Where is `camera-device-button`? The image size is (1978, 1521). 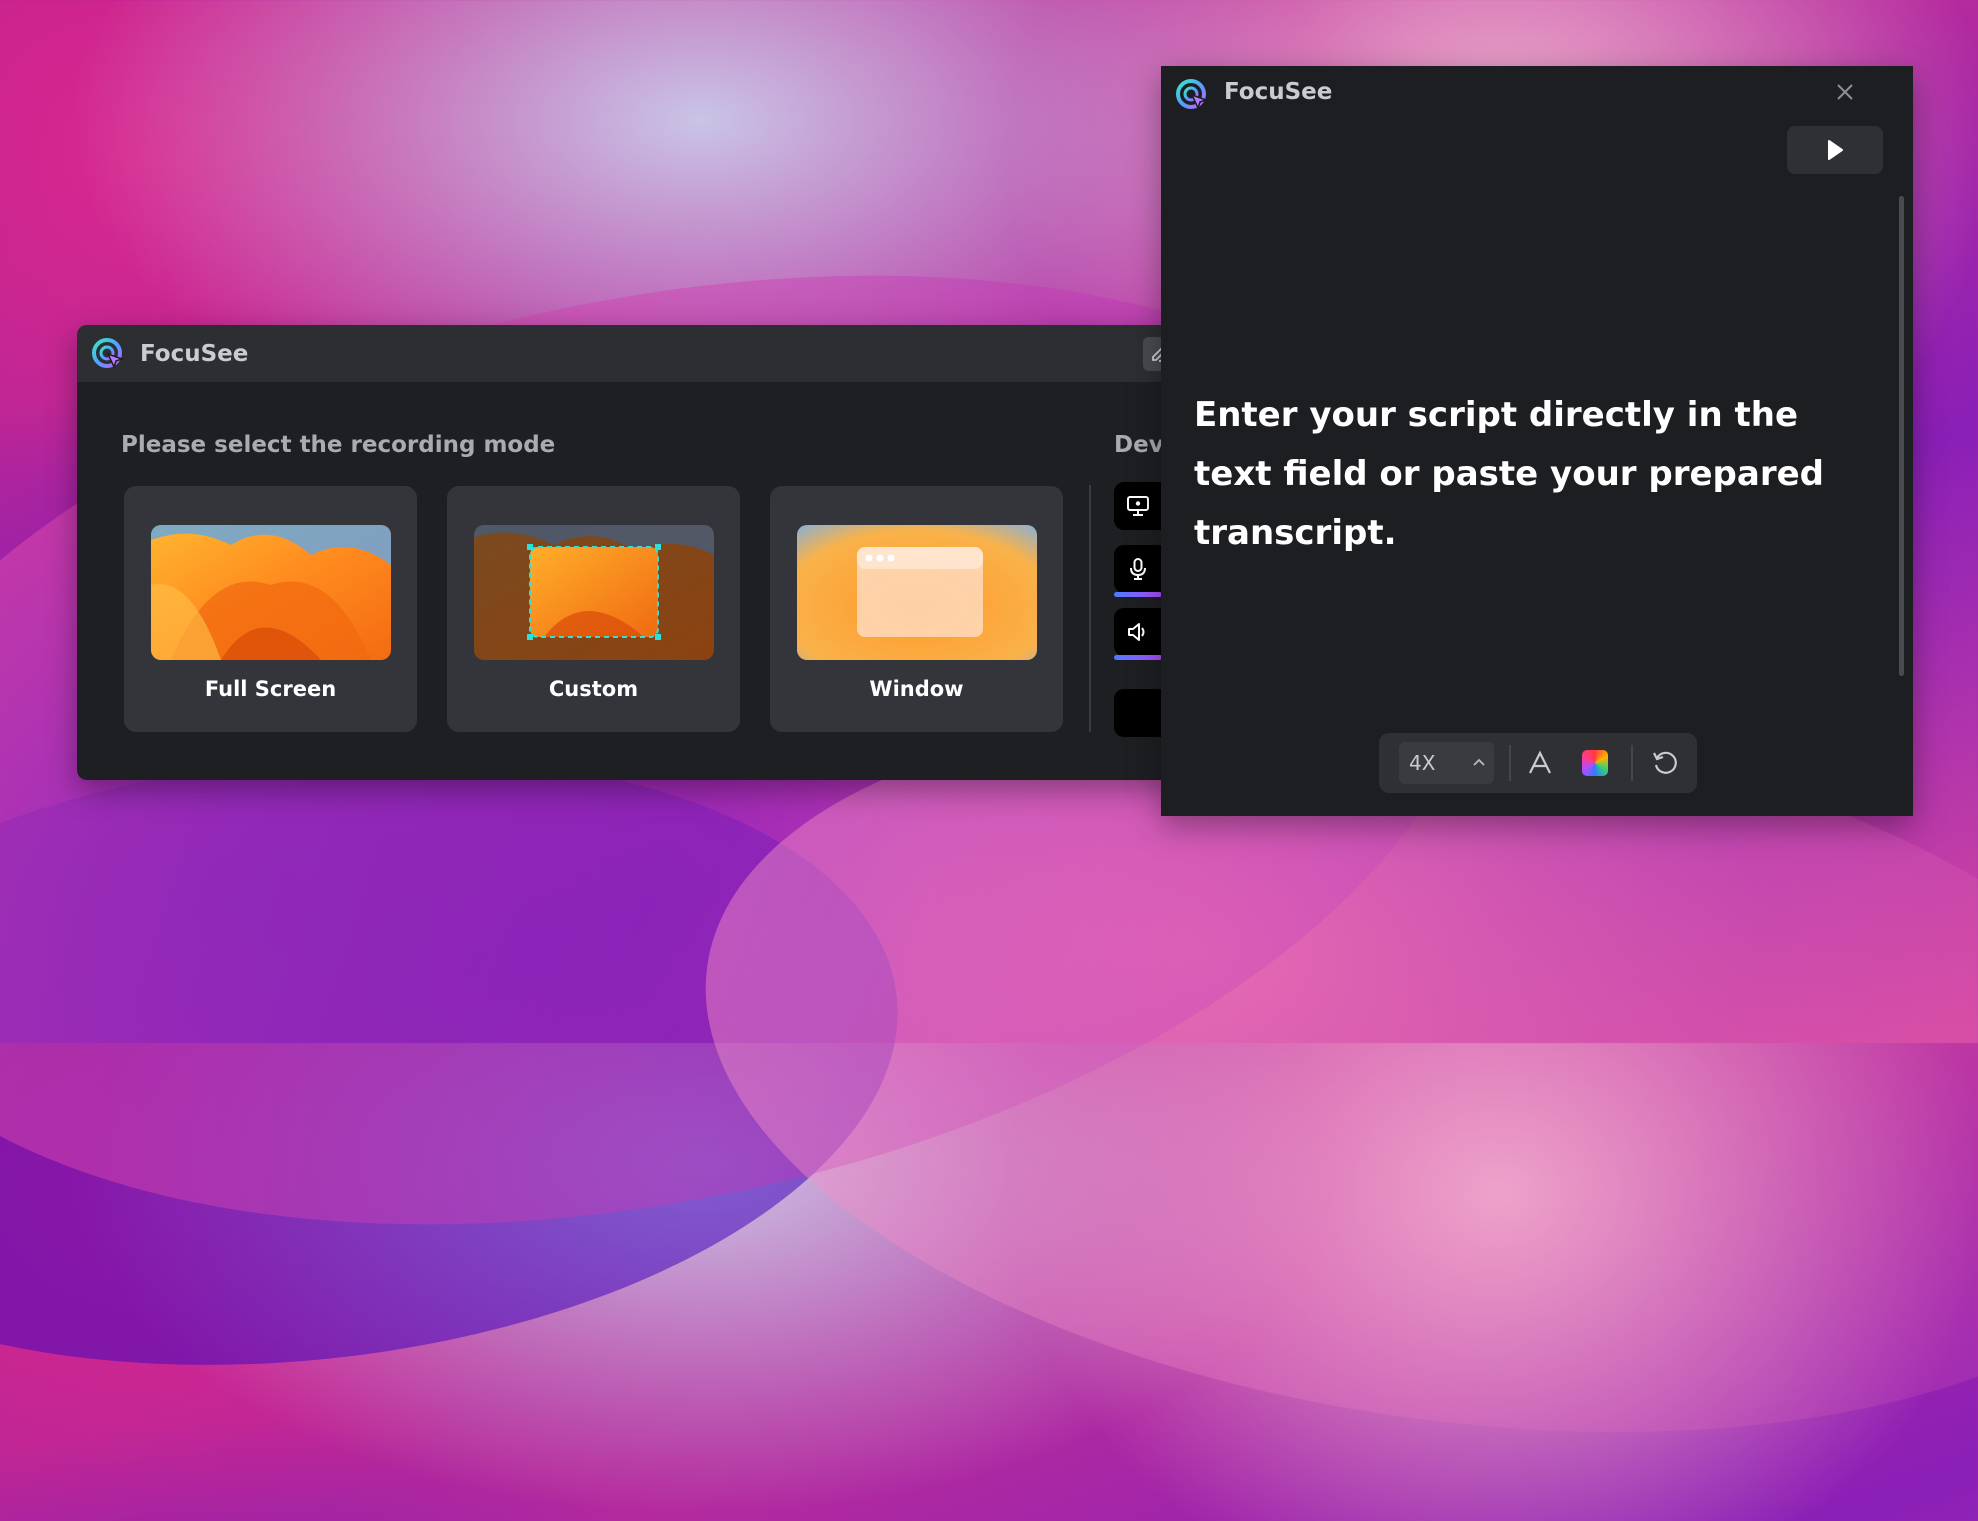 camera-device-button is located at coordinates (1138, 713).